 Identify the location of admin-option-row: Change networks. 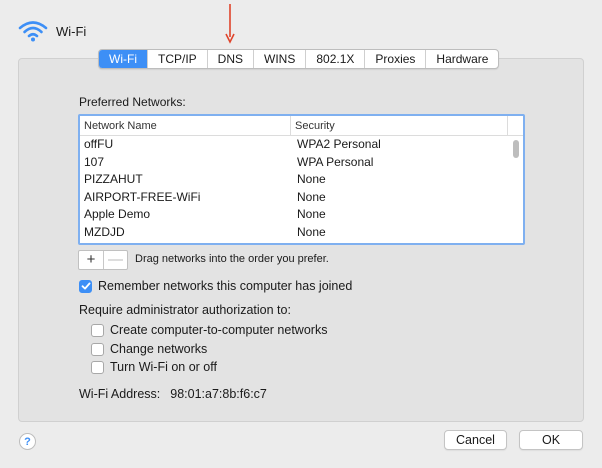
(149, 349).